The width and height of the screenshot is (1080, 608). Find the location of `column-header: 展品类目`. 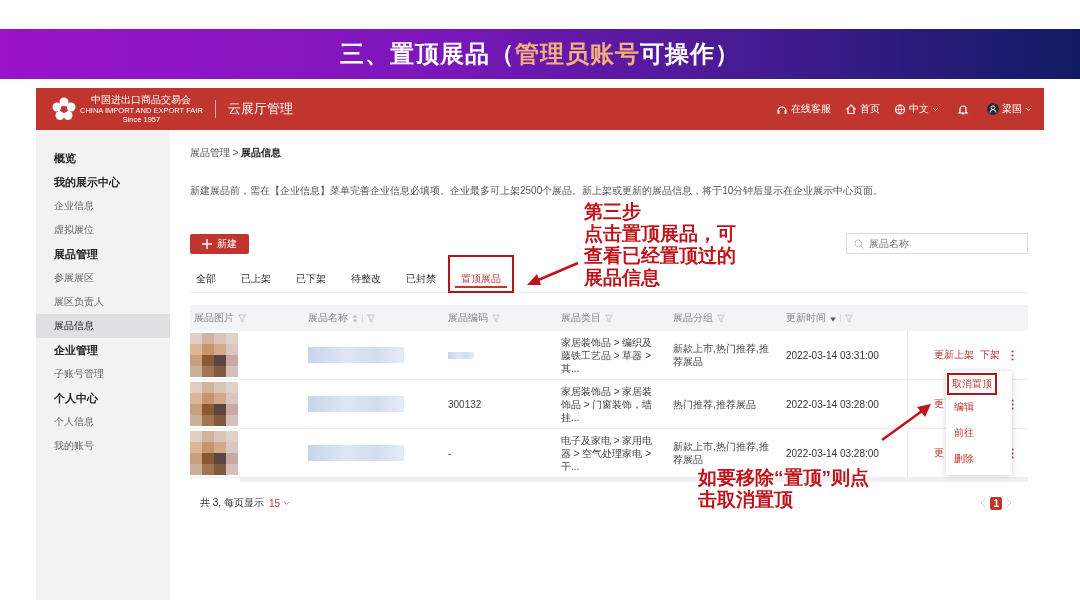

column-header: 展品类目 is located at coordinates (581, 318).